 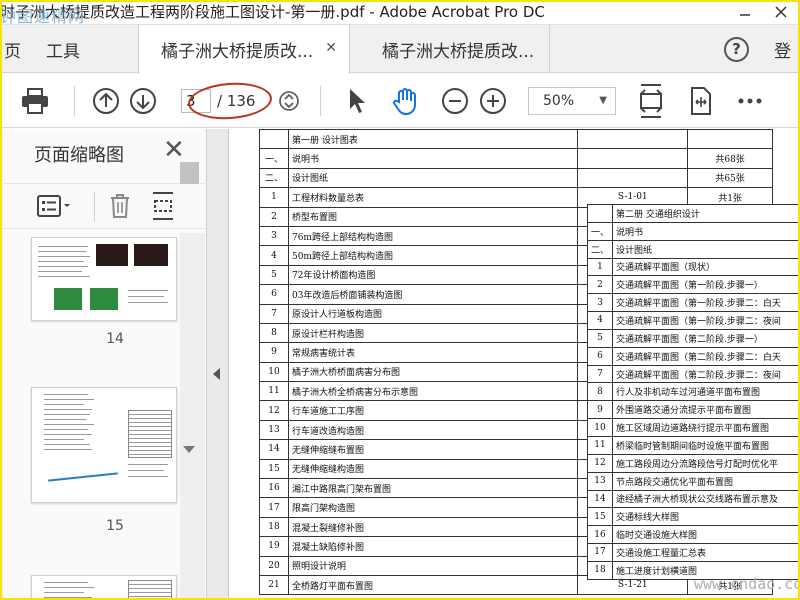 What do you see at coordinates (433, 527) in the screenshot?
I see `drawing-title: 混凝土裂缝修补图` at bounding box center [433, 527].